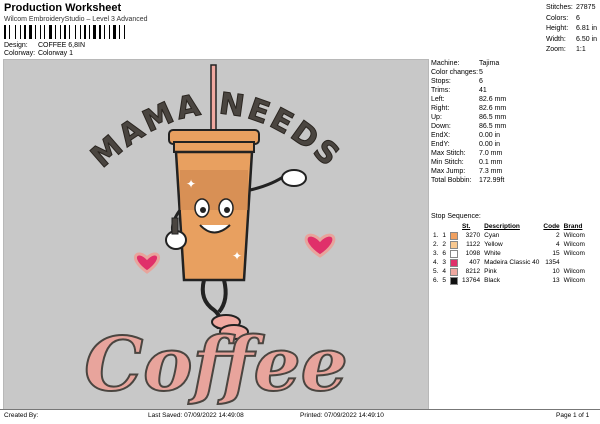 The width and height of the screenshot is (600, 424). Describe the element at coordinates (509, 271) in the screenshot. I see `table-row: 5. 4 8212 Pink 10 Wilcom` at that location.